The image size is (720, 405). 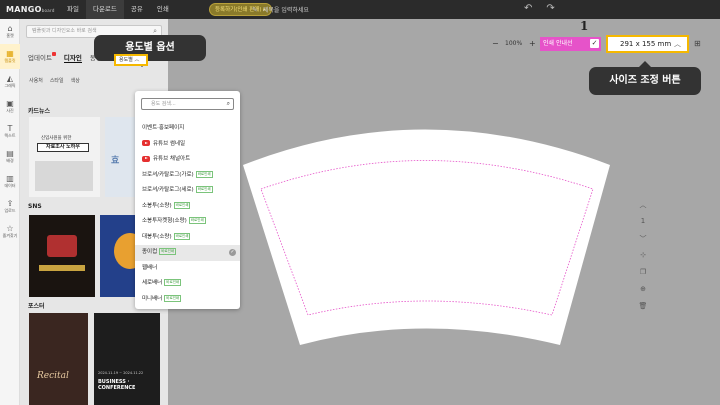 I want to click on add-page-icon: ⊹, so click(x=643, y=259).